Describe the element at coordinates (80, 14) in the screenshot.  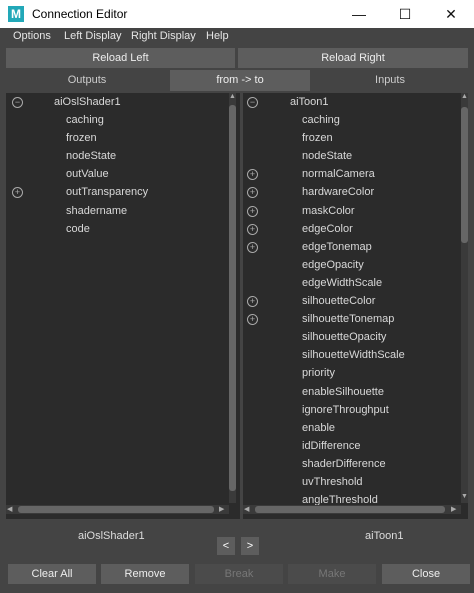
I see `window-title: Connection Editor` at that location.